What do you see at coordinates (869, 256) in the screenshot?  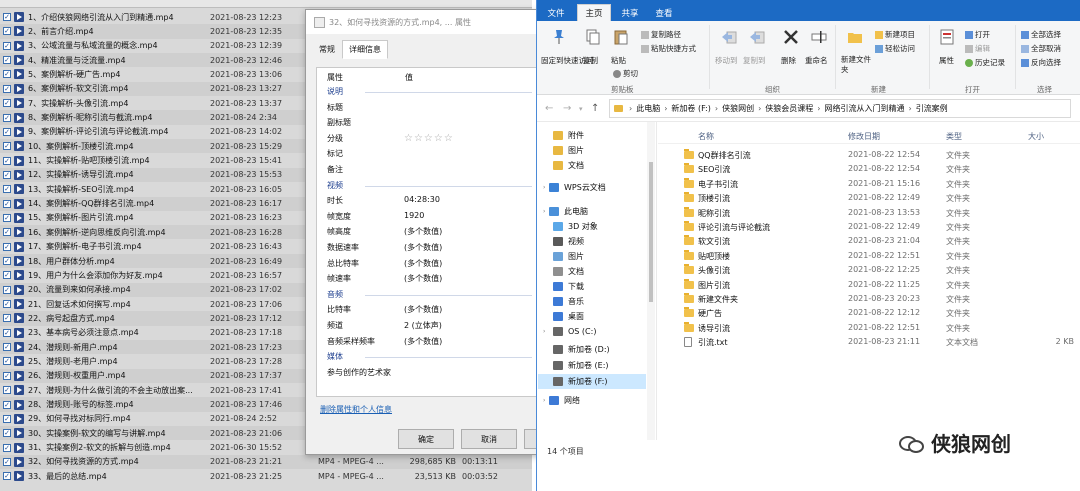 I see `list-item: 贴吧顶楼 2021-08-22 12:51 文件夹` at bounding box center [869, 256].